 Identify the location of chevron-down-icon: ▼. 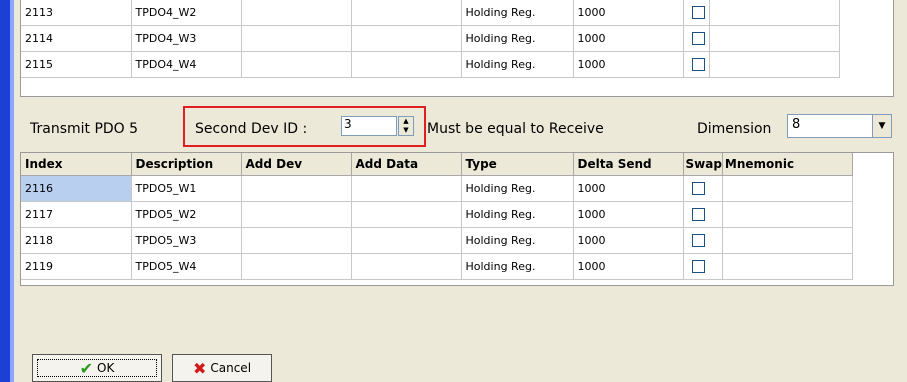
(881, 126).